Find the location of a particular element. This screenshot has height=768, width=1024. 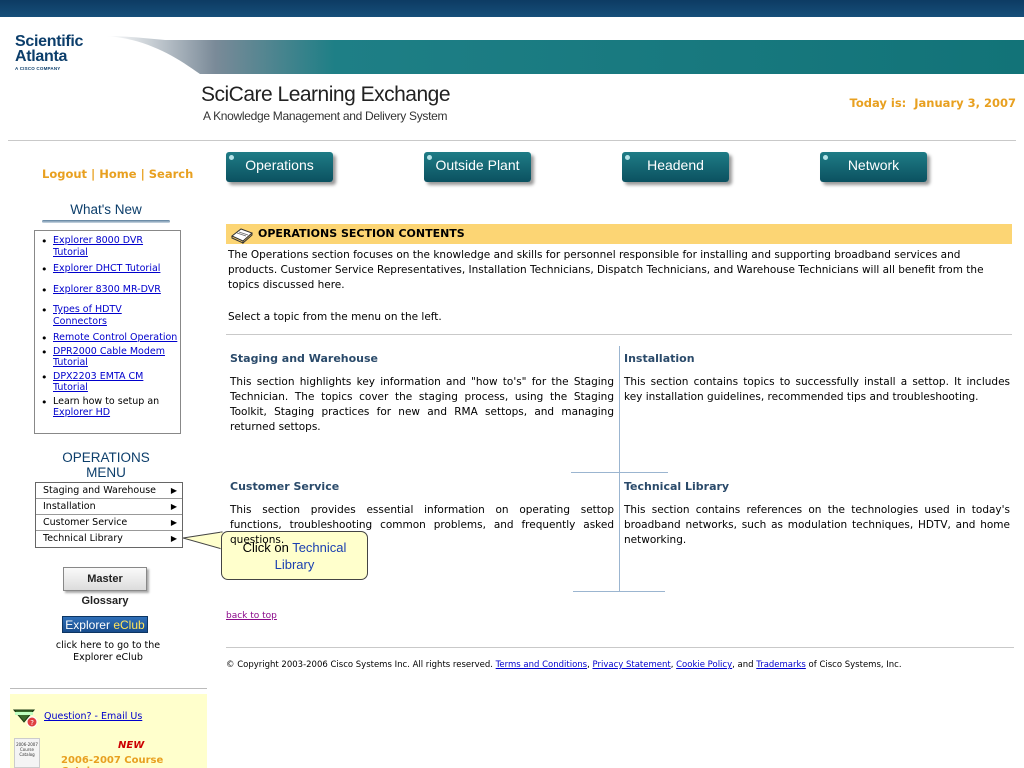

whats-new-link: Explorer 8000 DVR Tutorial is located at coordinates (98, 246).